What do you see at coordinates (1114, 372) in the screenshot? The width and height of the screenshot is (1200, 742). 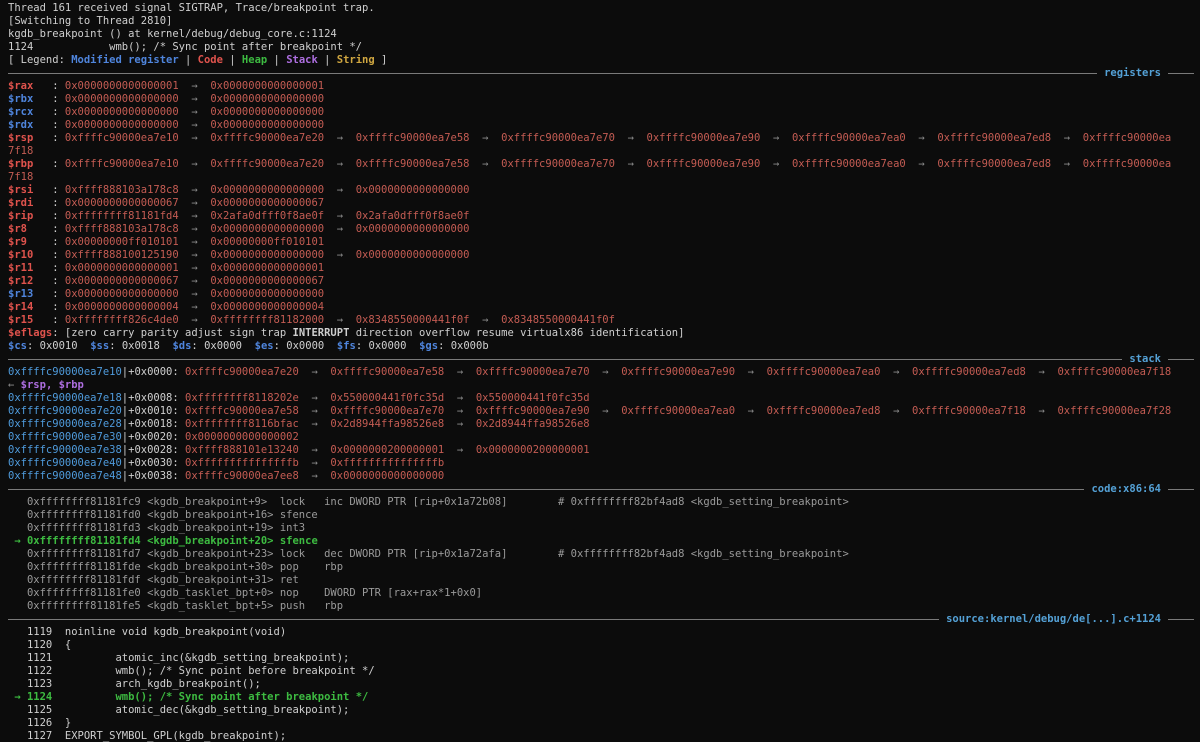 I see `text-segment: 0xffffc90000ea7f18` at bounding box center [1114, 372].